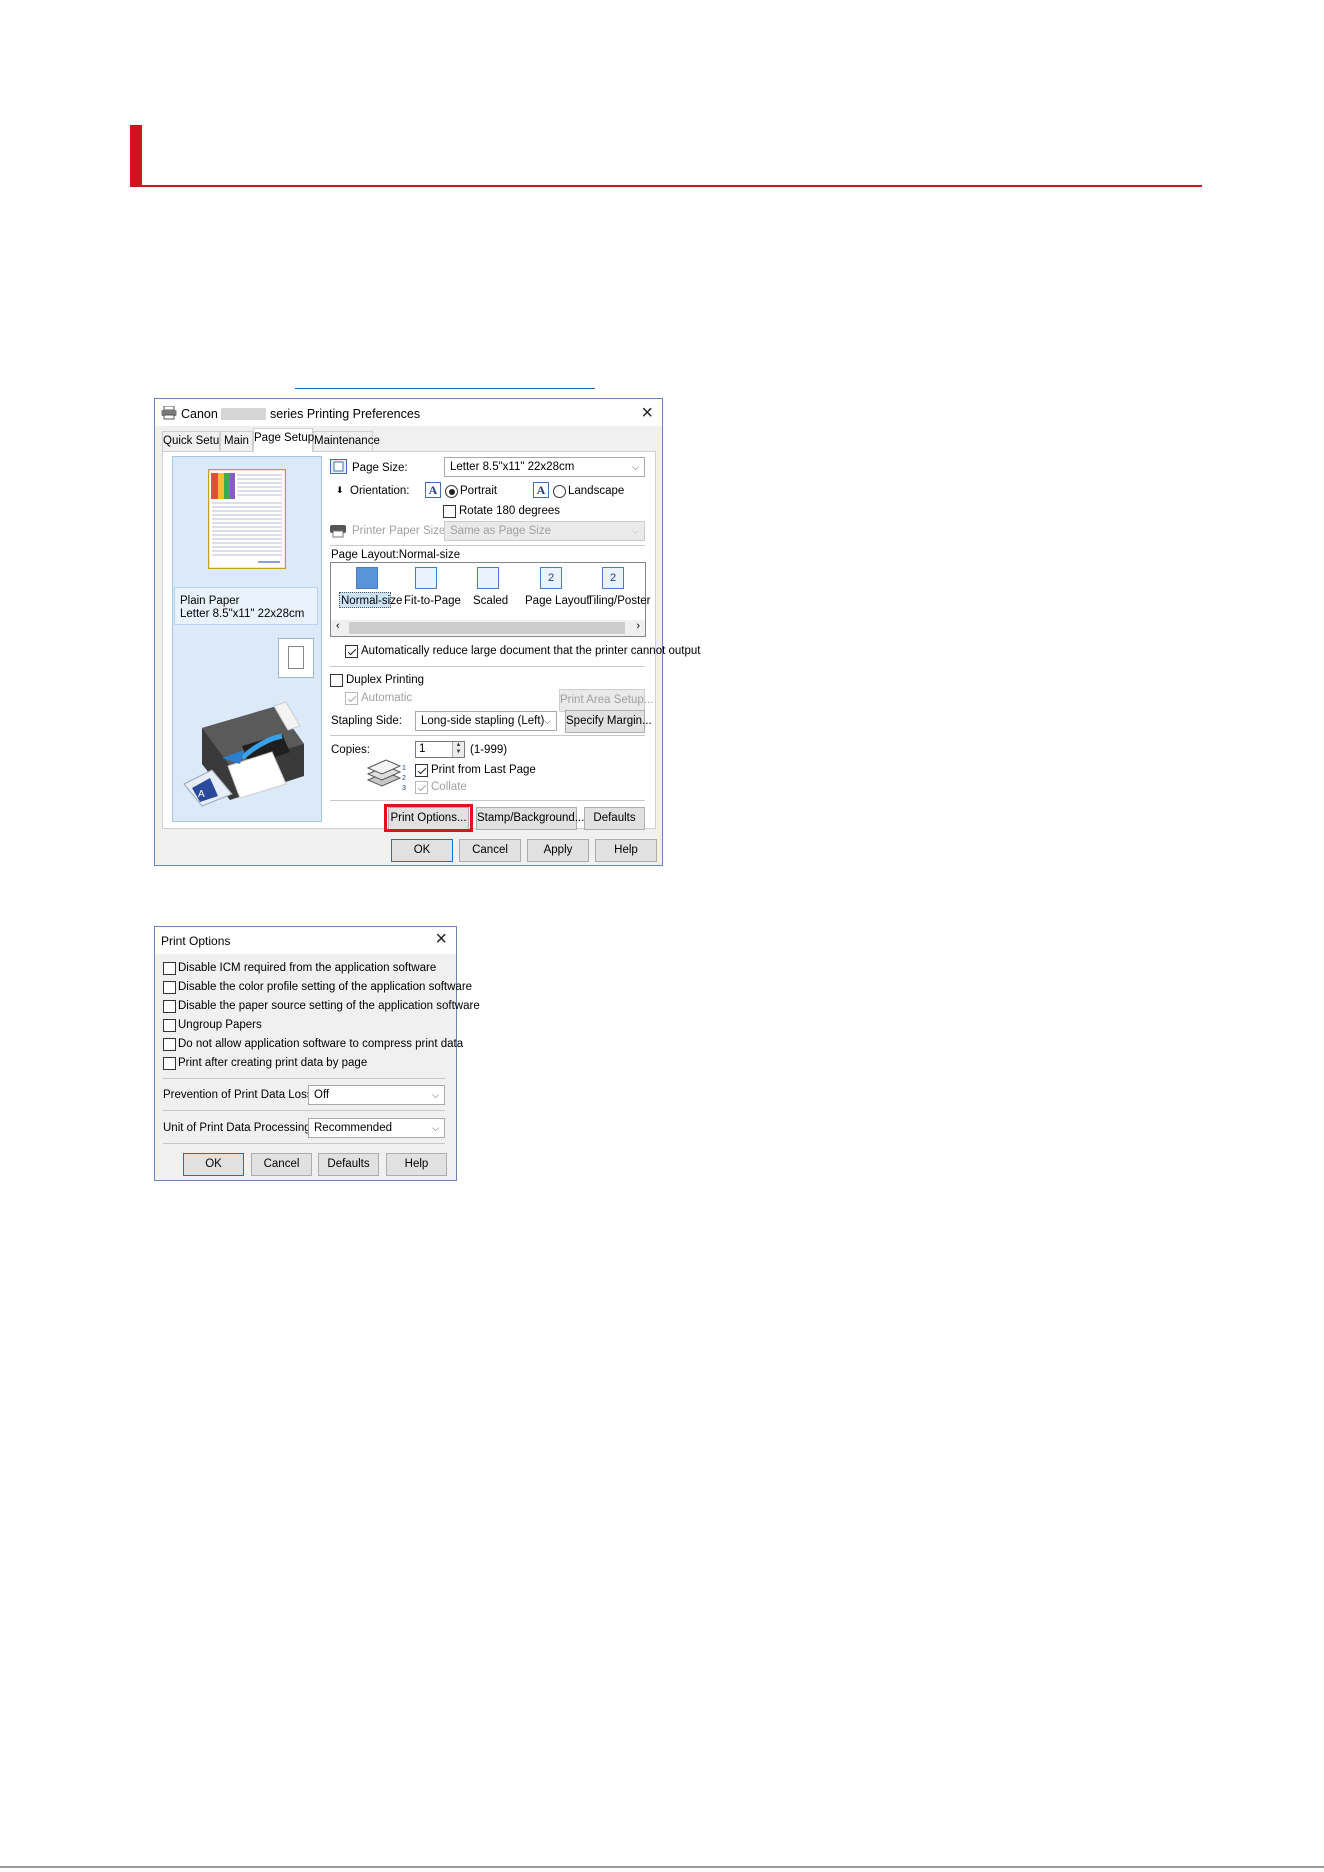  I want to click on disable-icm-checkbox, so click(169, 968).